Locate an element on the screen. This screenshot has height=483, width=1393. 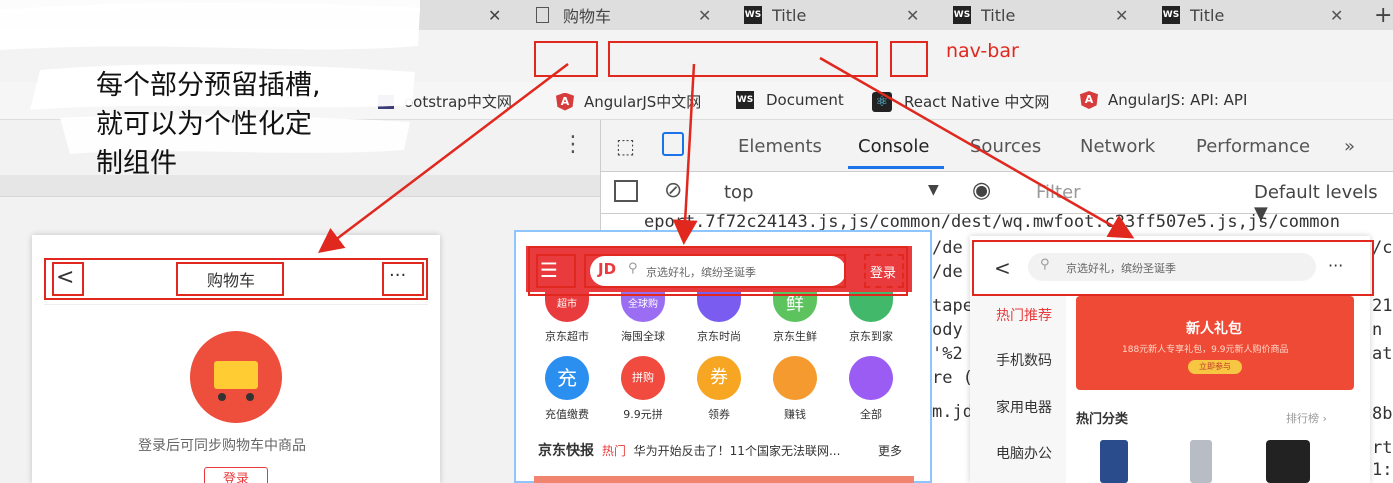
annotation-line: 制组件 is located at coordinates (136, 163).